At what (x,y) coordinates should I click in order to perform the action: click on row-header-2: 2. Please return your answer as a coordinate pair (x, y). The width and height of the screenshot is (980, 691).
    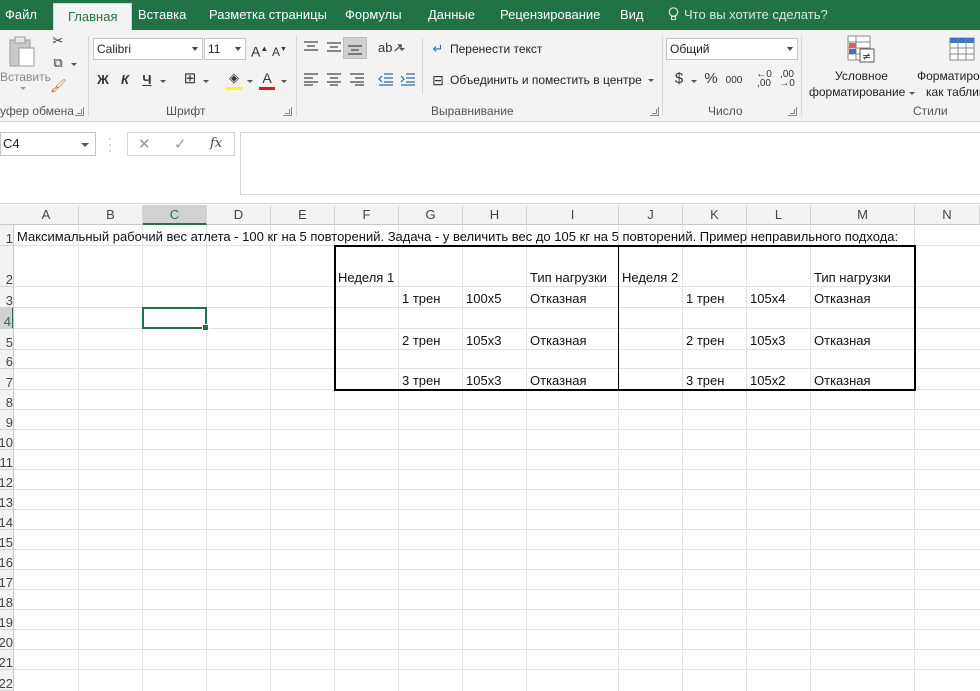
    Looking at the image, I should click on (6, 266).